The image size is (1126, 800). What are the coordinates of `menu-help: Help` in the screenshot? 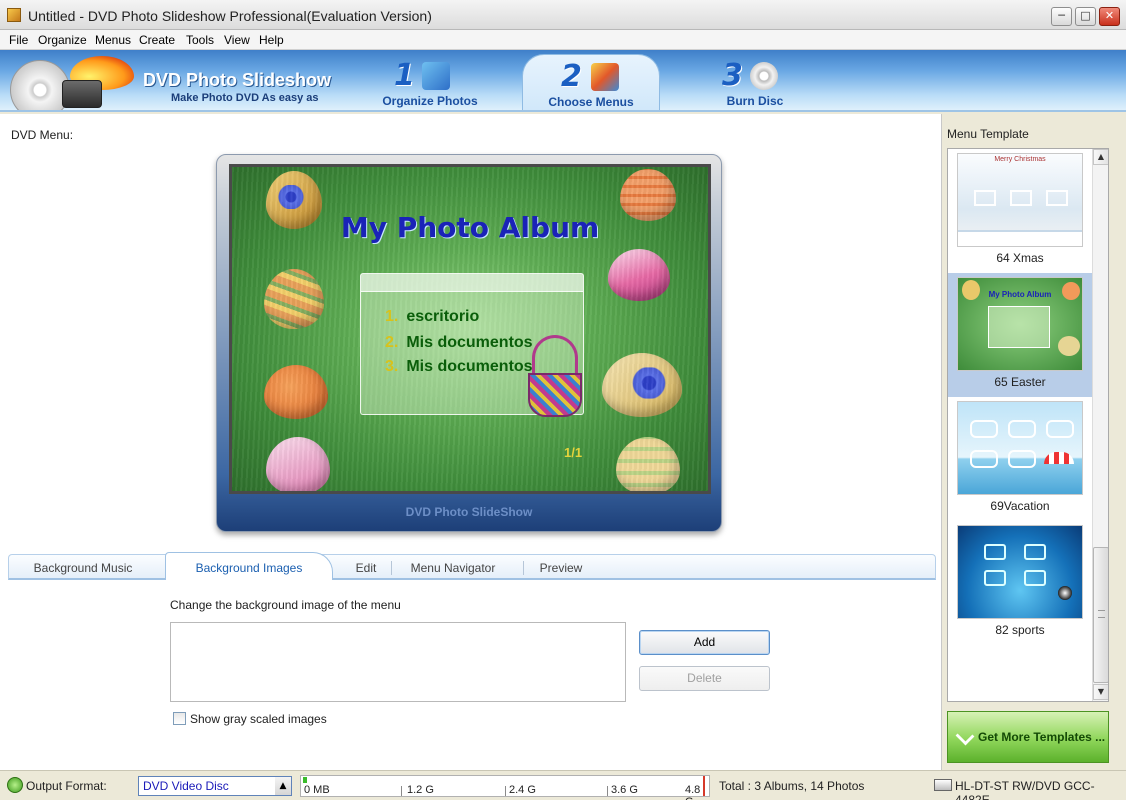 It's located at (271, 40).